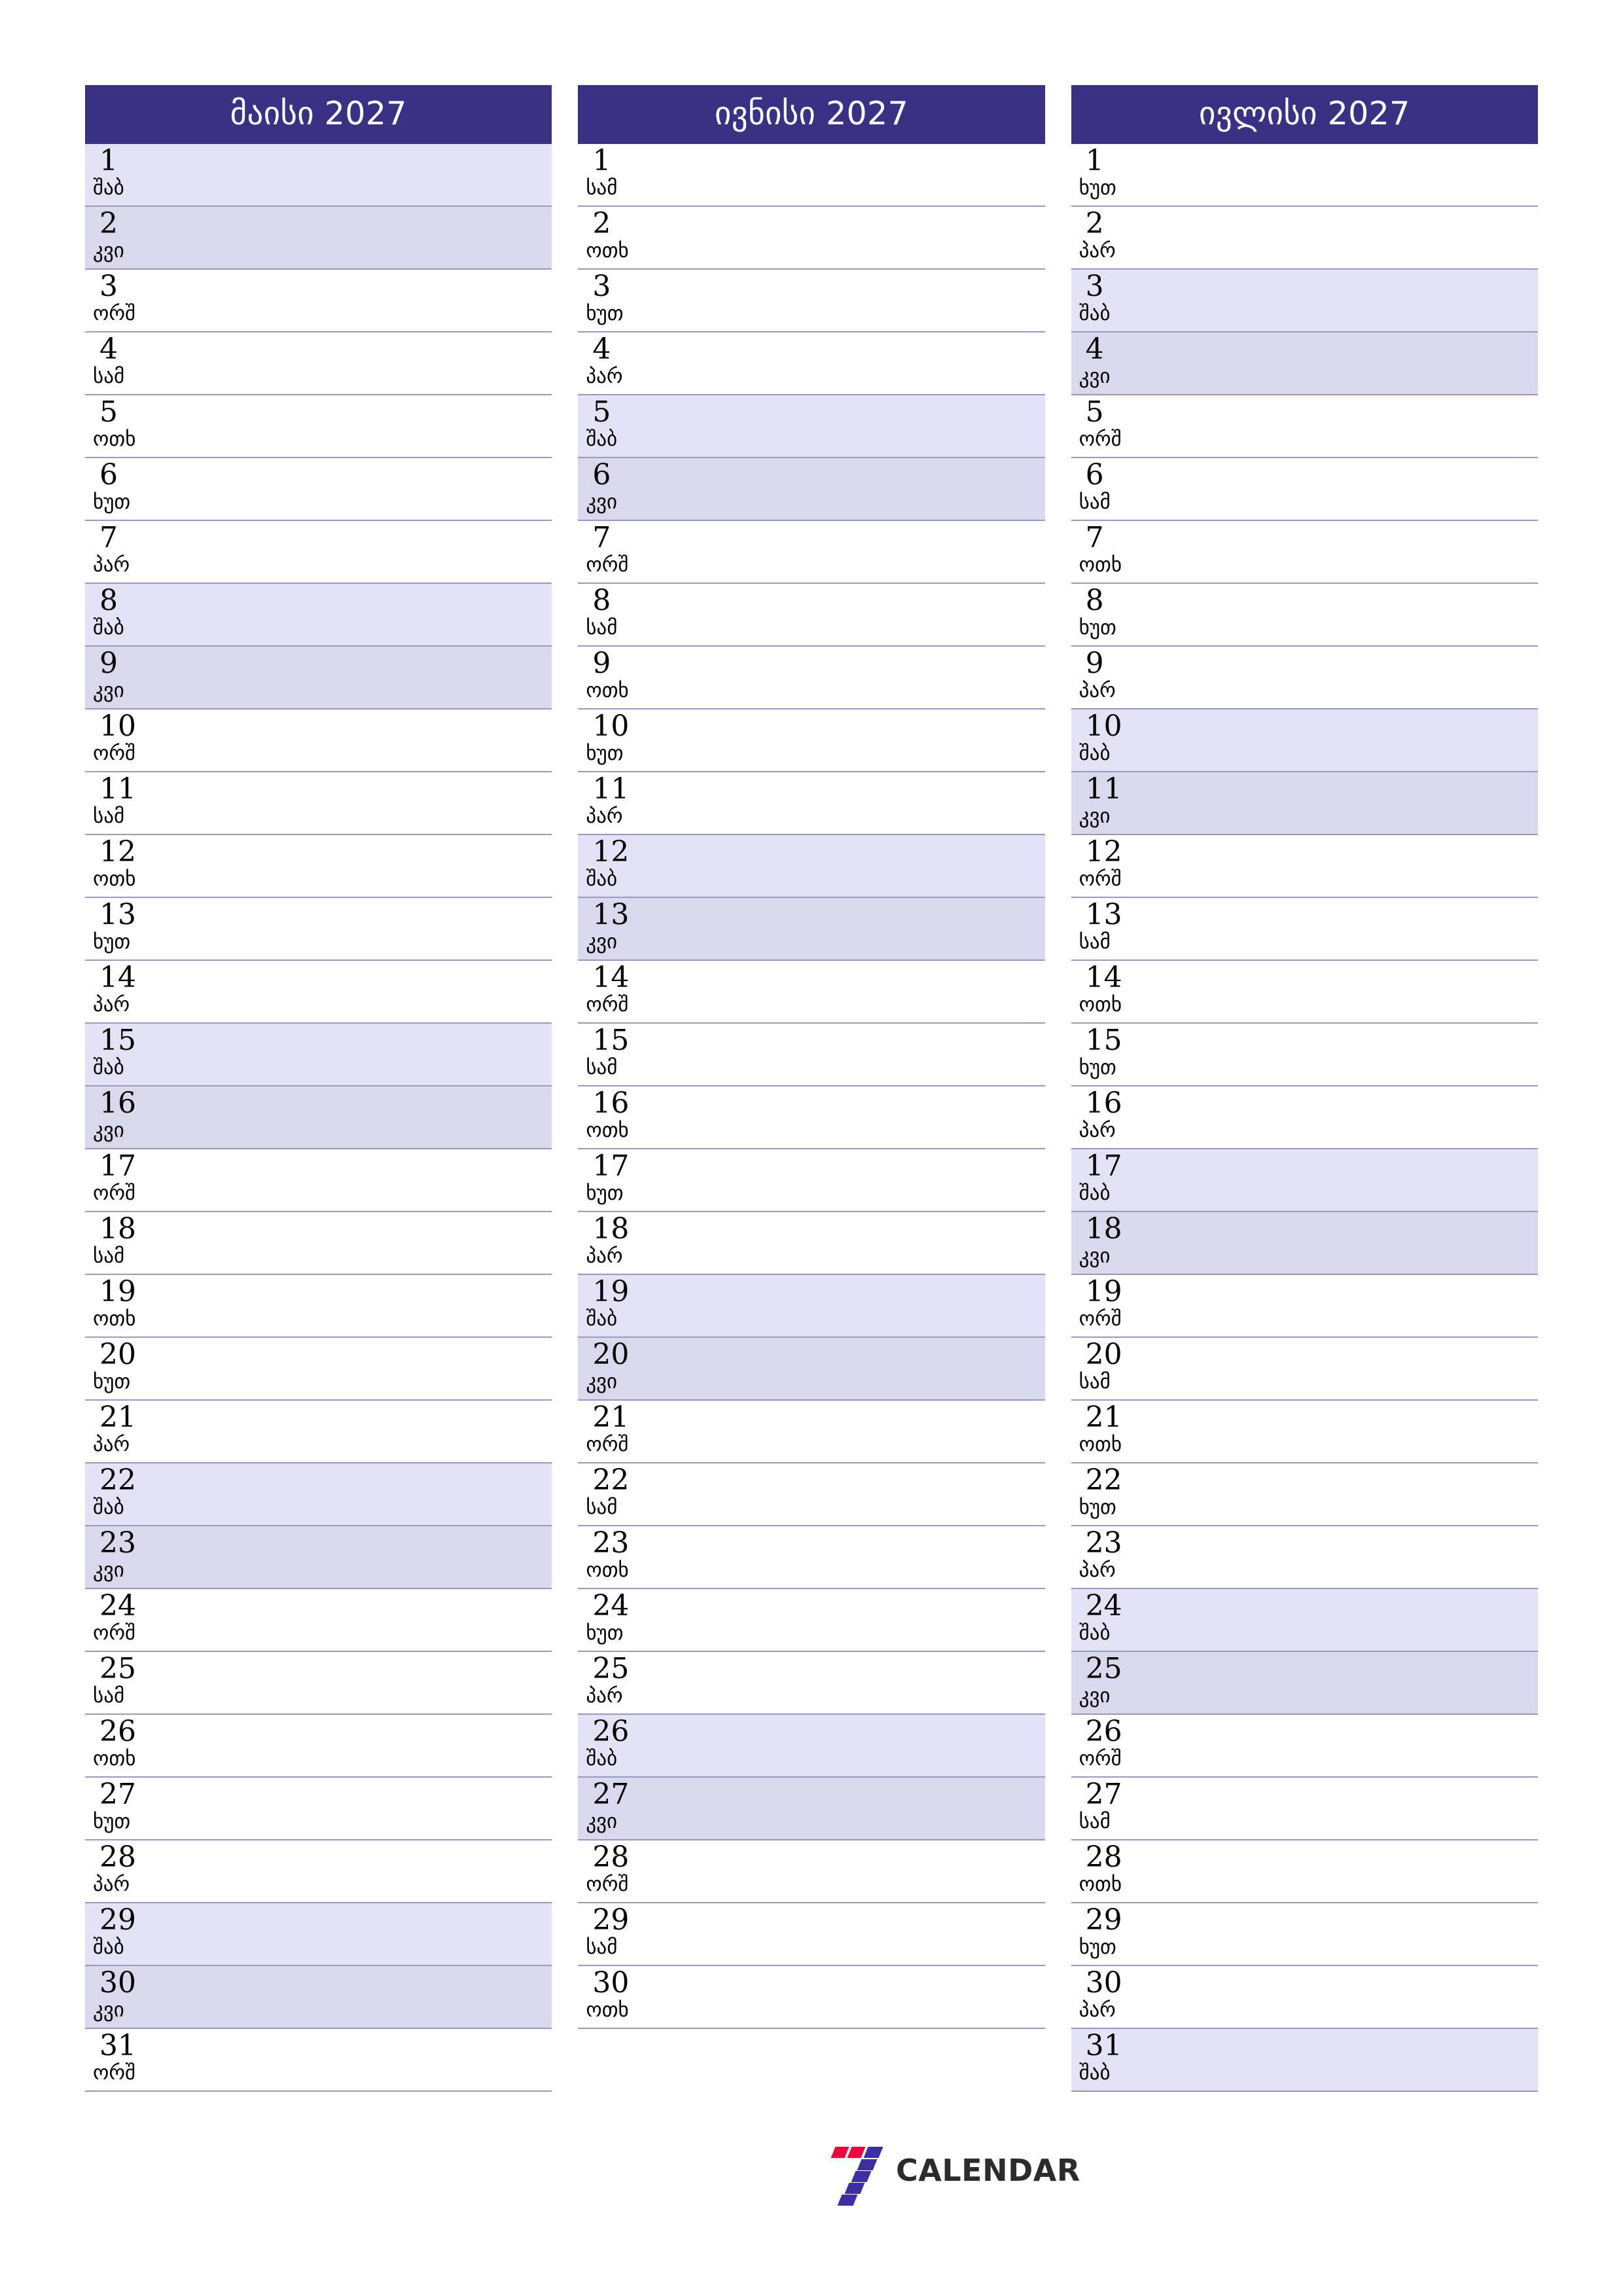 The width and height of the screenshot is (1623, 2296). Describe the element at coordinates (1094, 663) in the screenshot. I see `day-number: 9` at that location.